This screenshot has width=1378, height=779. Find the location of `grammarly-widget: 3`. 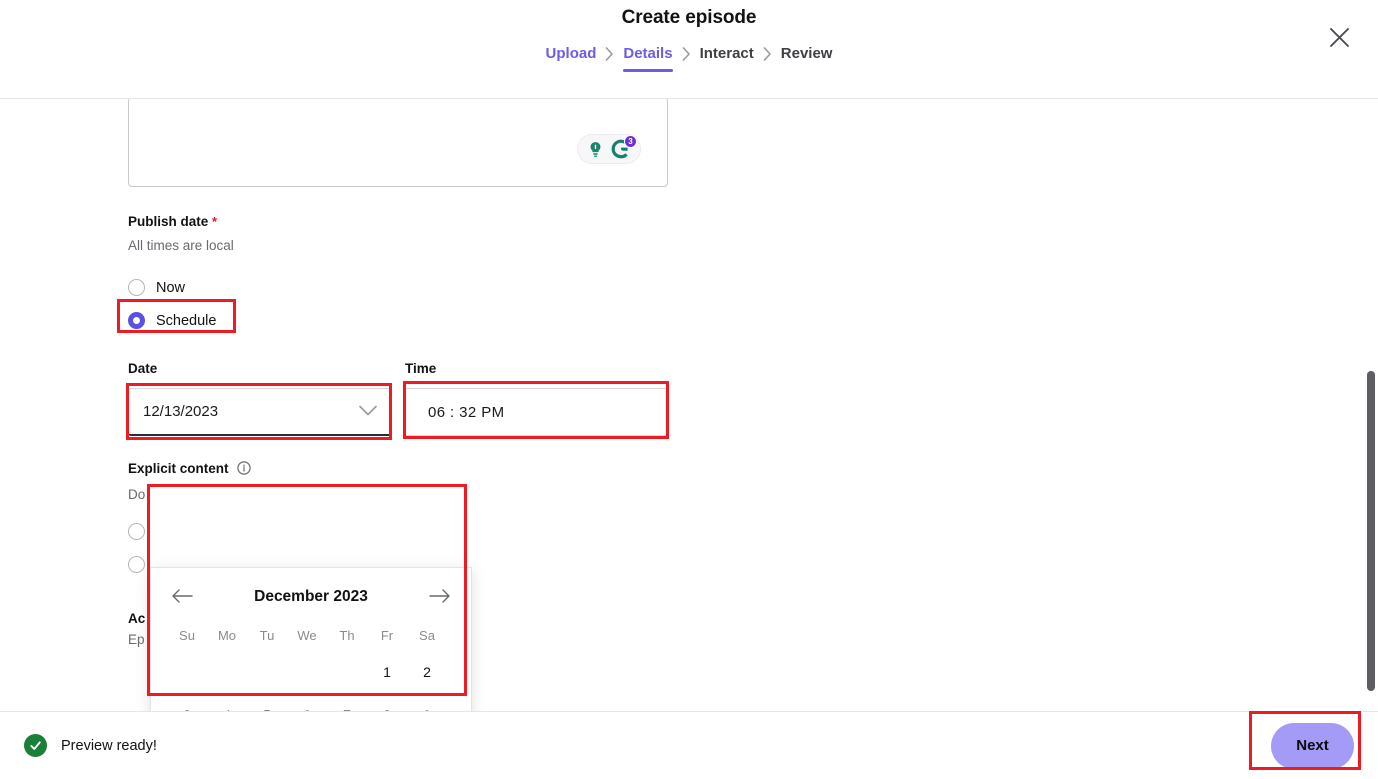

grammarly-widget: 3 is located at coordinates (609, 149).